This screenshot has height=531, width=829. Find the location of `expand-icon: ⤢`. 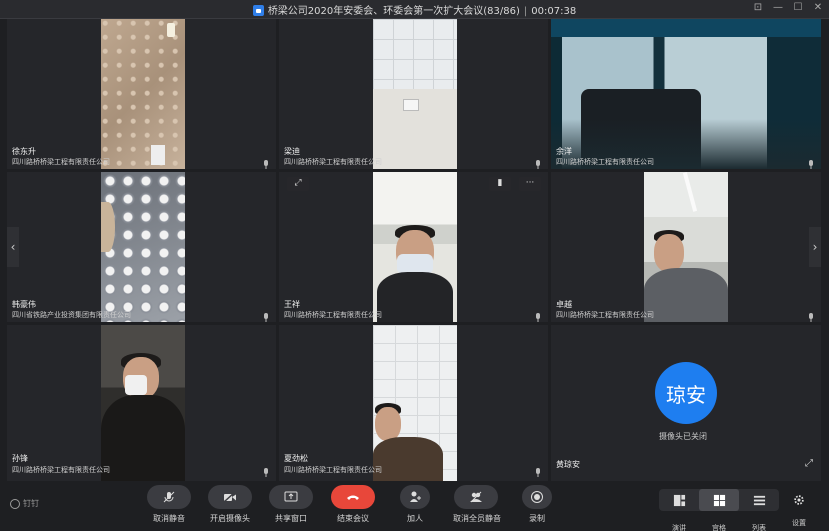

expand-icon: ⤢ is located at coordinates (298, 184).